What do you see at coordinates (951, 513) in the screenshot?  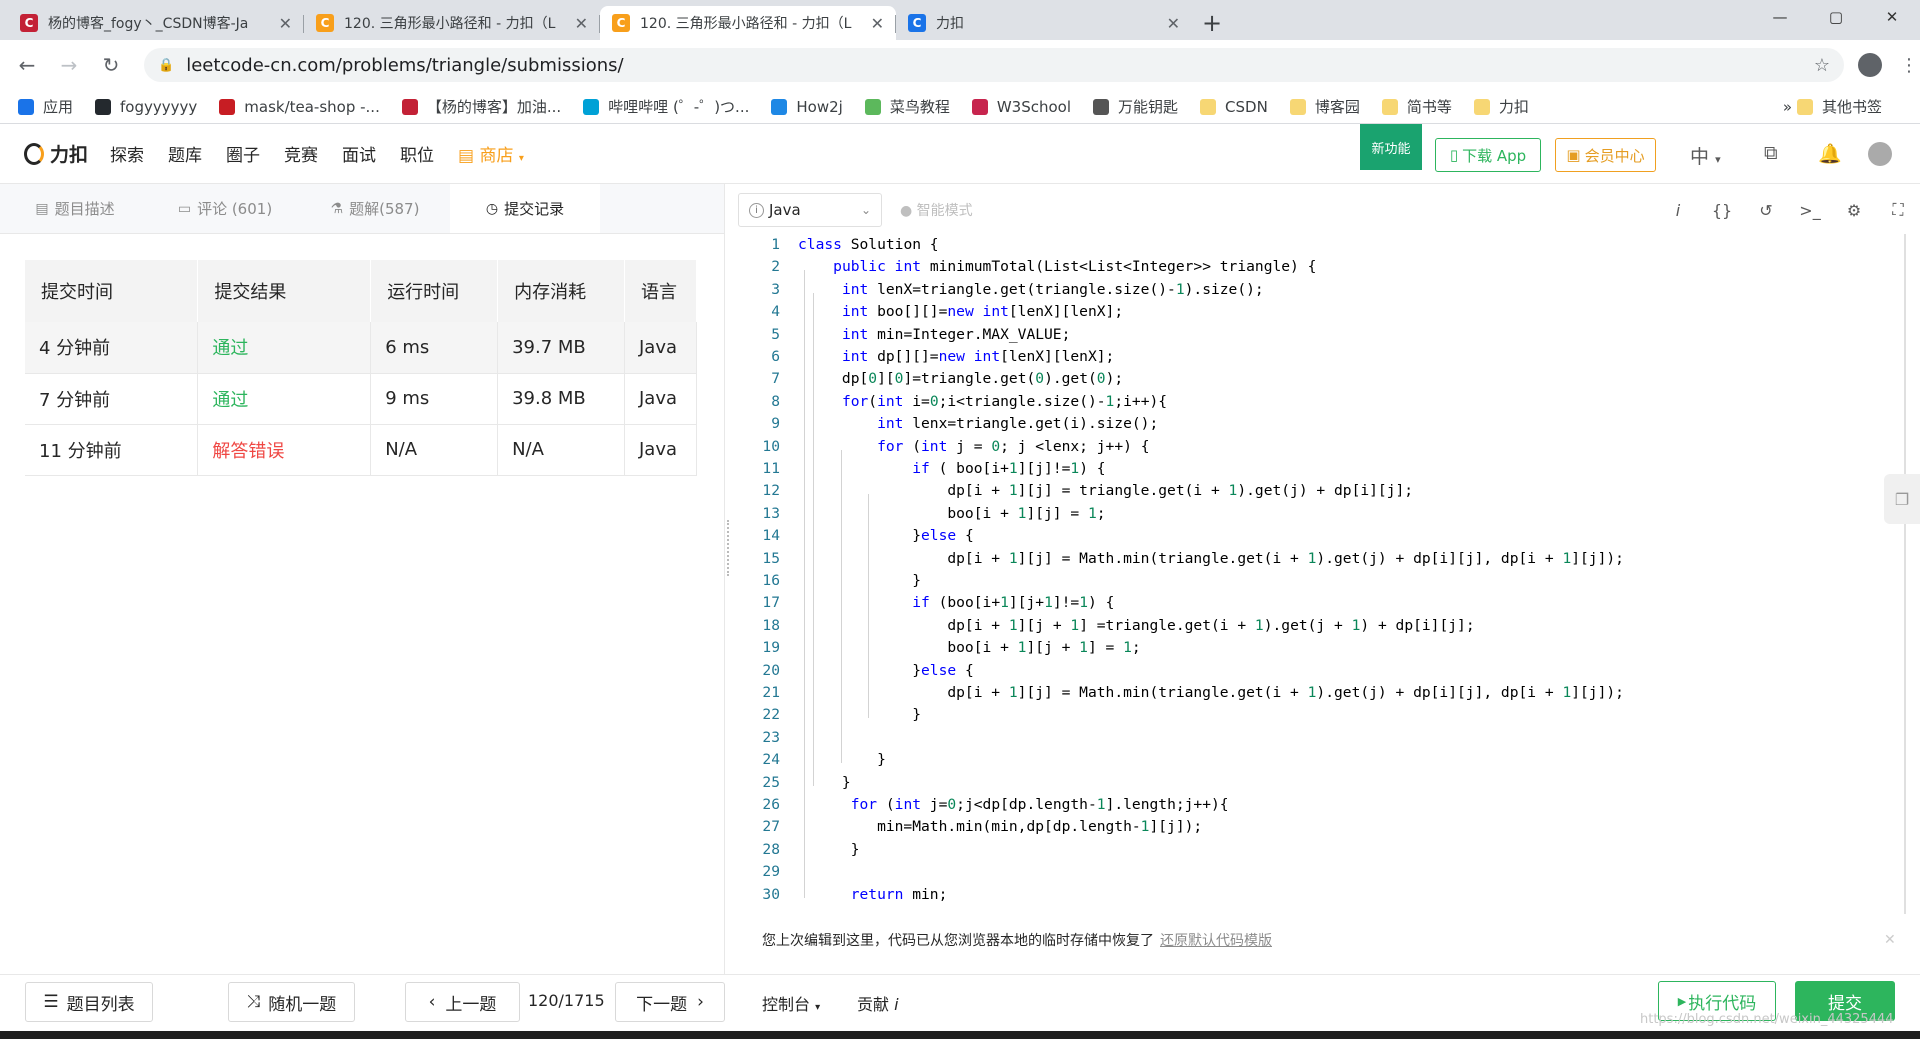 I see `code-line: boo[i + 1][j] = 1;` at bounding box center [951, 513].